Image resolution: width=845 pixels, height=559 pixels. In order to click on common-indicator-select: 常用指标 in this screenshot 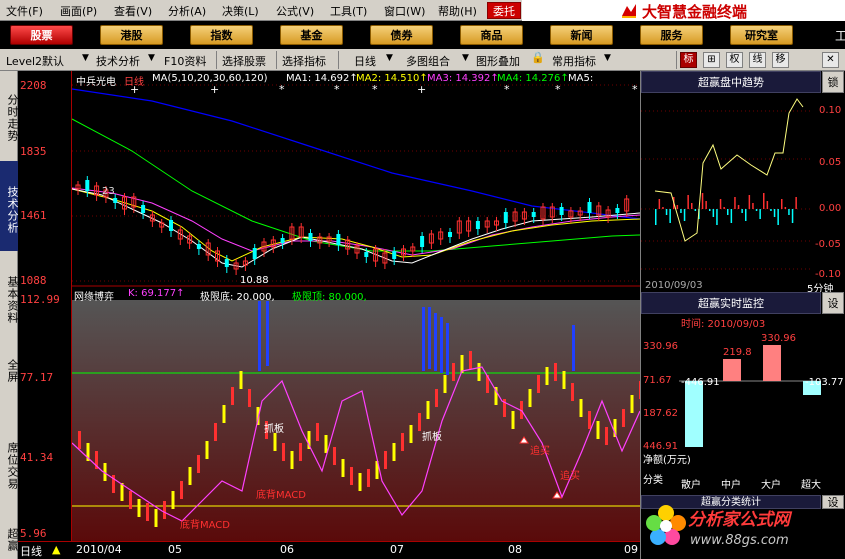, I will do `click(574, 61)`.